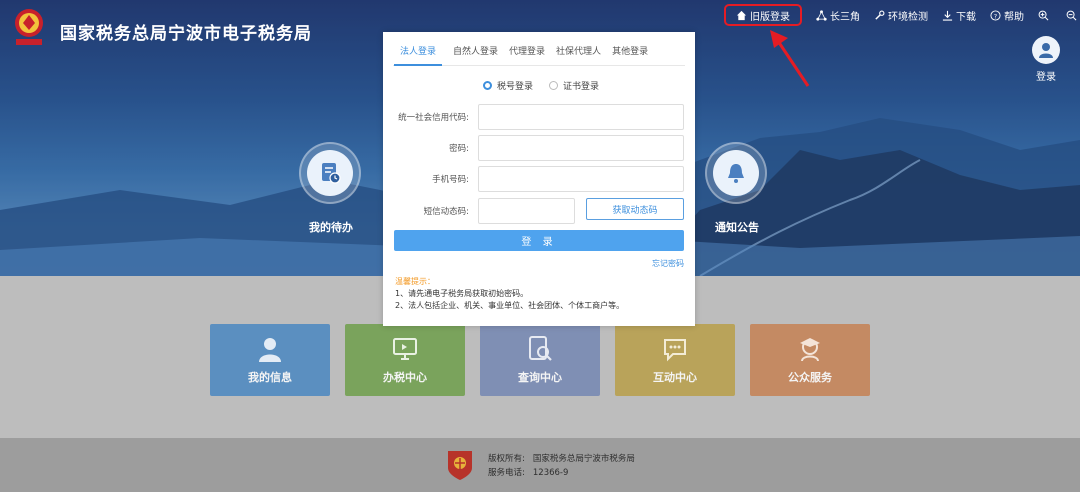  I want to click on credit-code-row: 统一社会信用代码:, so click(539, 117).